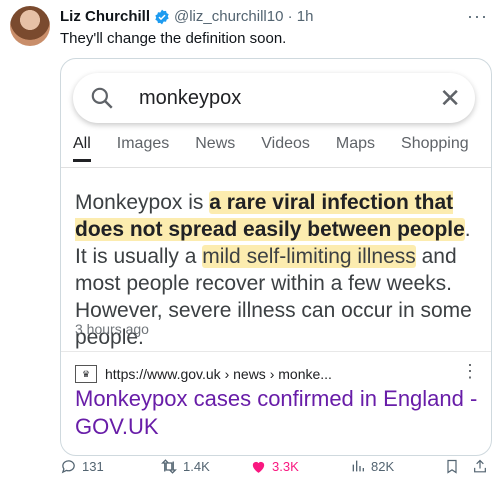 Image resolution: width=500 pixels, height=481 pixels. I want to click on timestamp: 1h, so click(305, 16).